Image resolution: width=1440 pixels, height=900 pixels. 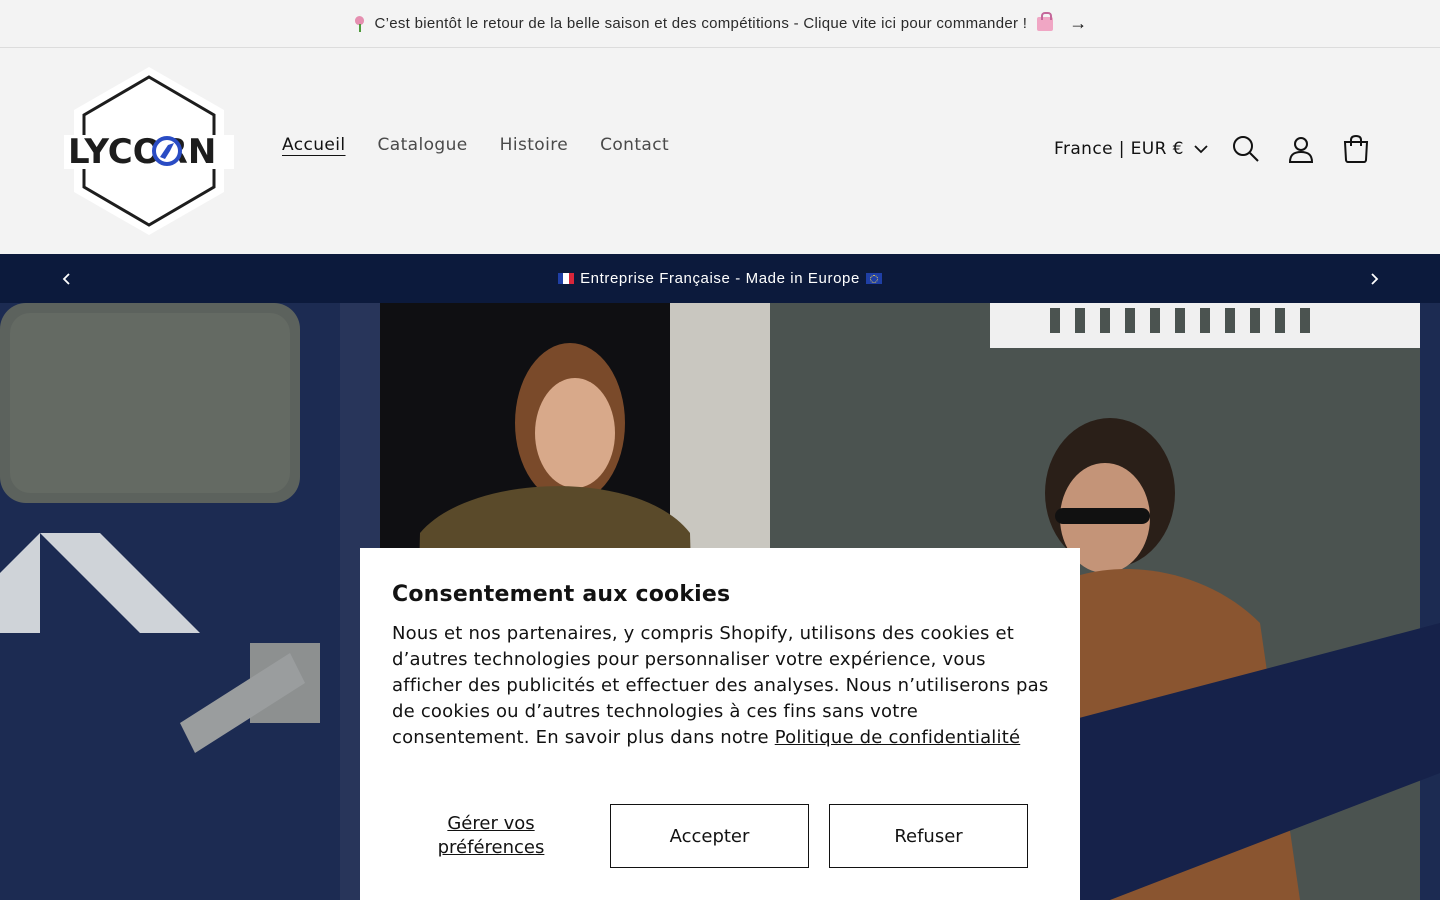 What do you see at coordinates (873, 278) in the screenshot?
I see `eu-flag-icon` at bounding box center [873, 278].